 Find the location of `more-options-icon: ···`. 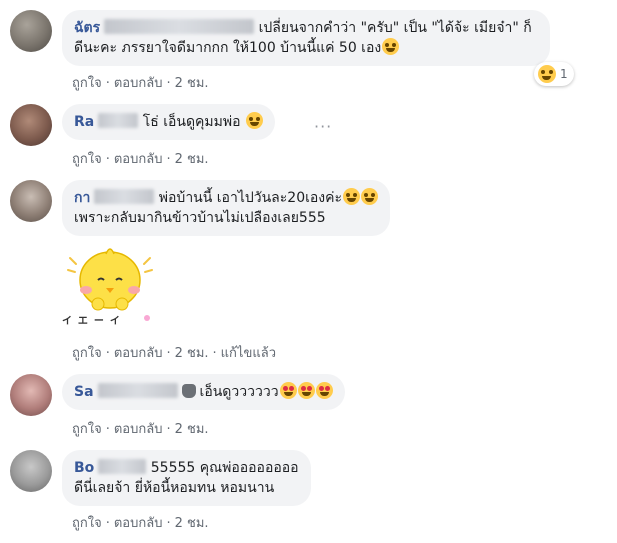

more-options-icon: ··· is located at coordinates (323, 126).